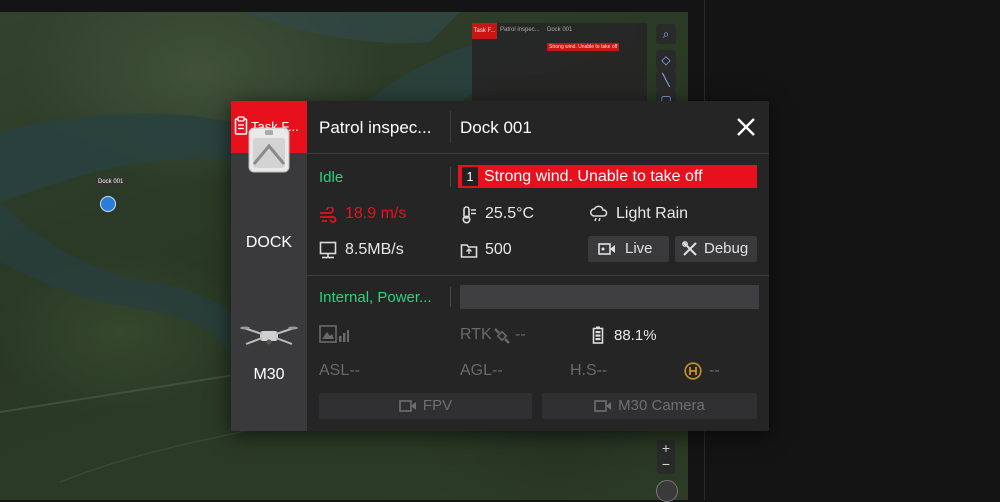 This screenshot has width=1000, height=502. Describe the element at coordinates (520, 334) in the screenshot. I see `rtk-value: --` at that location.